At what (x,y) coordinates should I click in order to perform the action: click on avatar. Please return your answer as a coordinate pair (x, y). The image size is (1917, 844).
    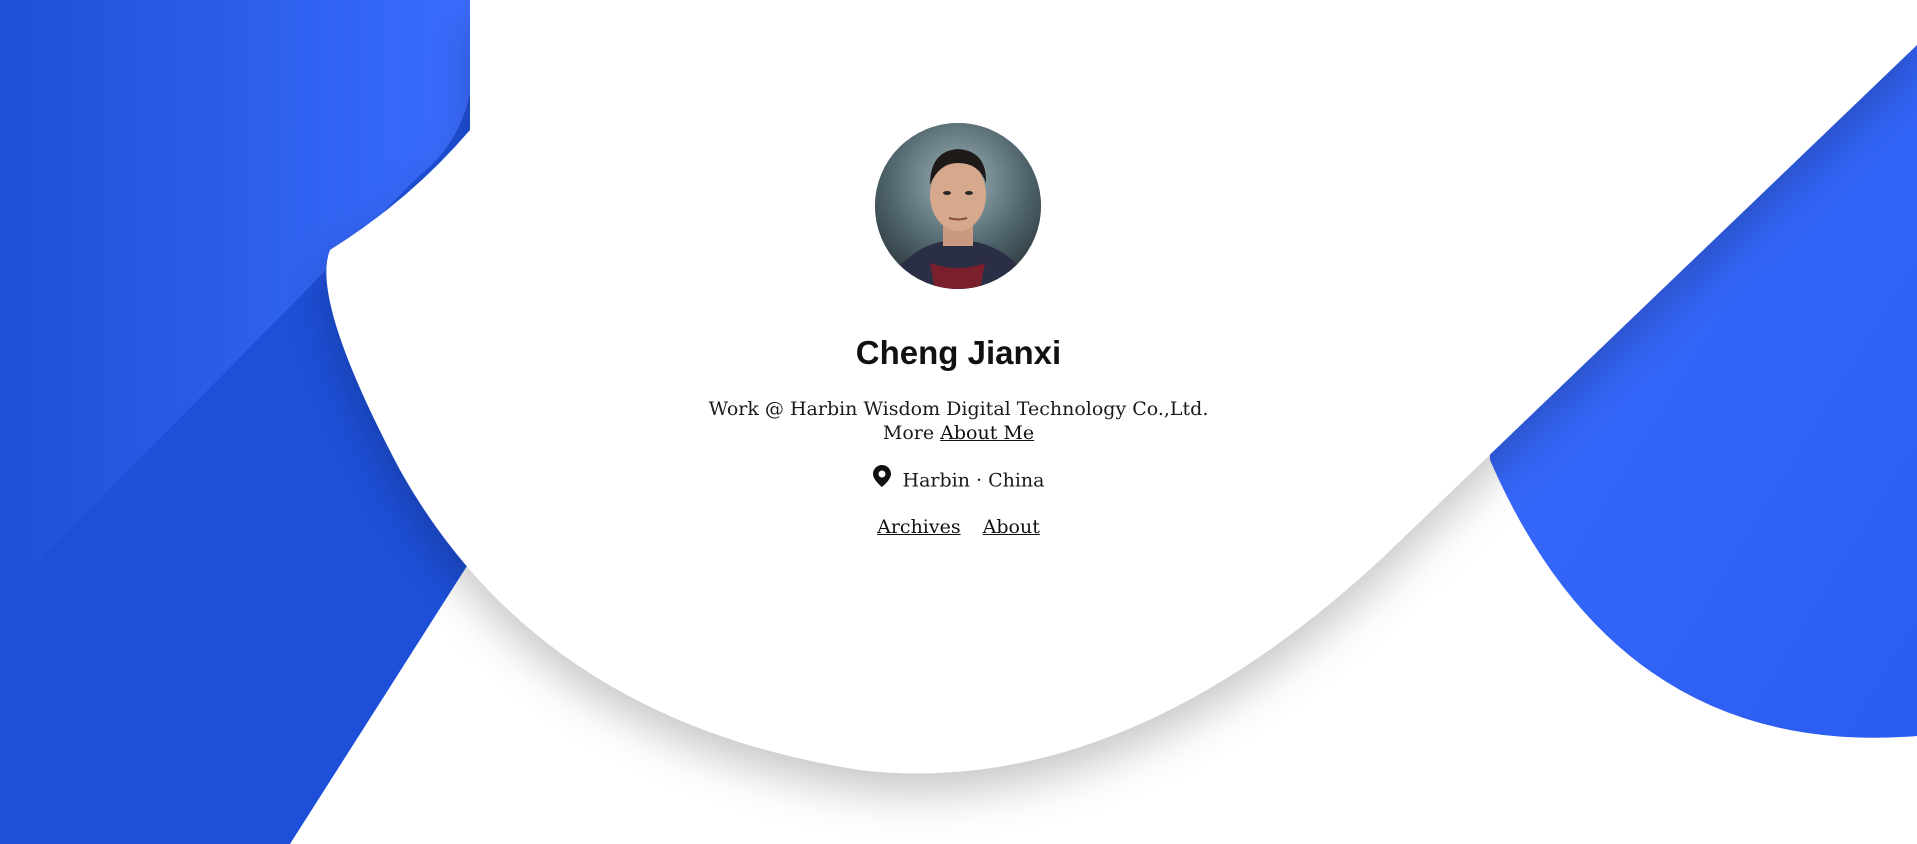
    Looking at the image, I should click on (958, 206).